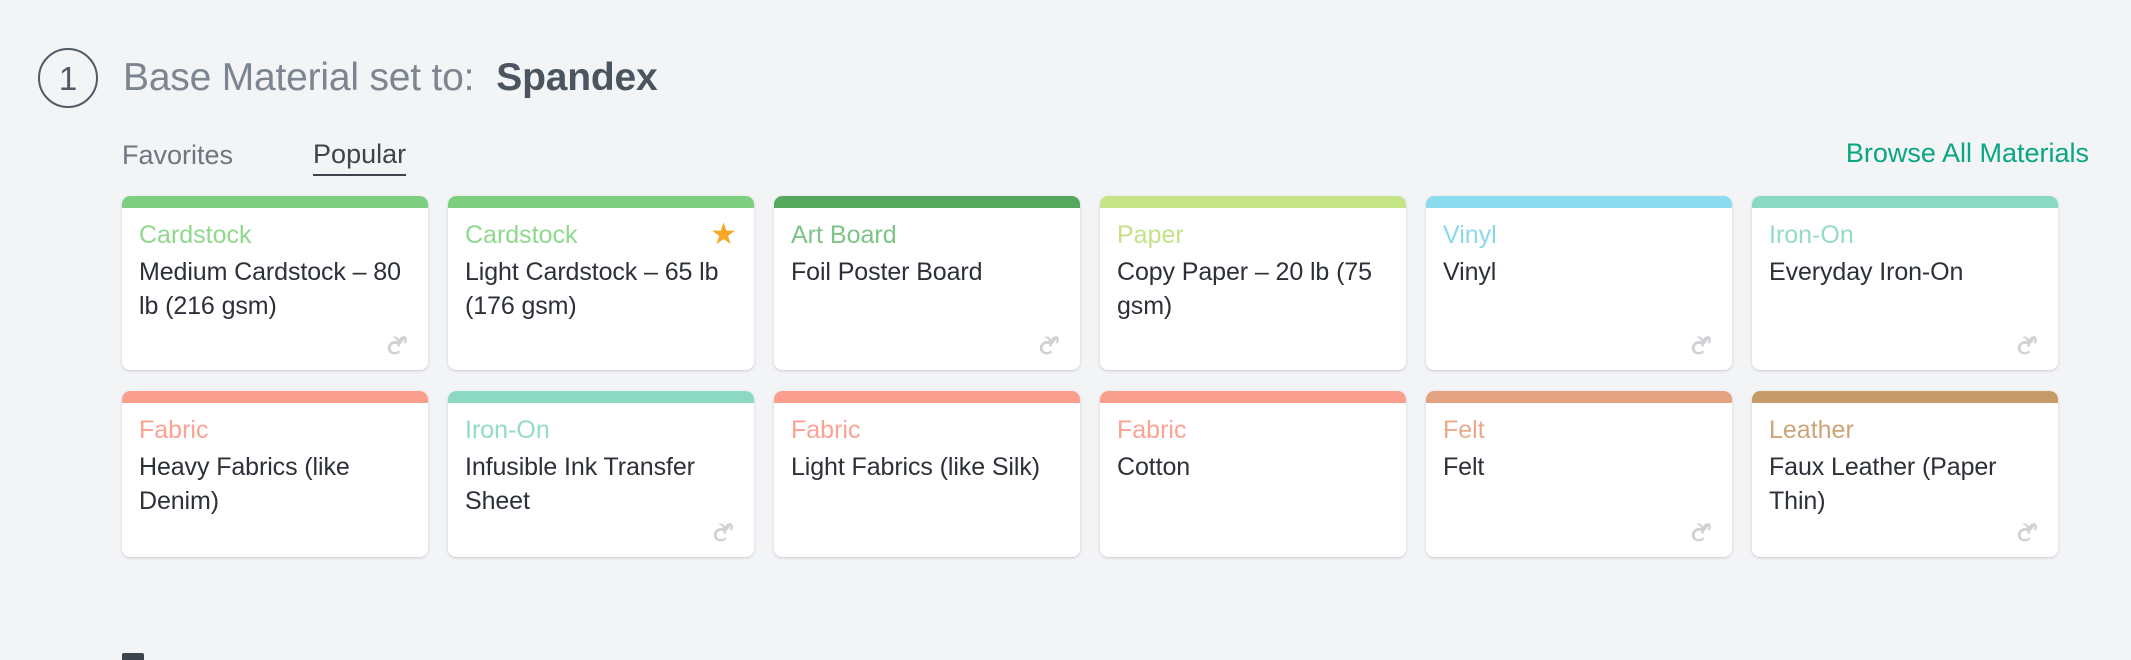  What do you see at coordinates (1150, 235) in the screenshot?
I see `material-card-category: Paper` at bounding box center [1150, 235].